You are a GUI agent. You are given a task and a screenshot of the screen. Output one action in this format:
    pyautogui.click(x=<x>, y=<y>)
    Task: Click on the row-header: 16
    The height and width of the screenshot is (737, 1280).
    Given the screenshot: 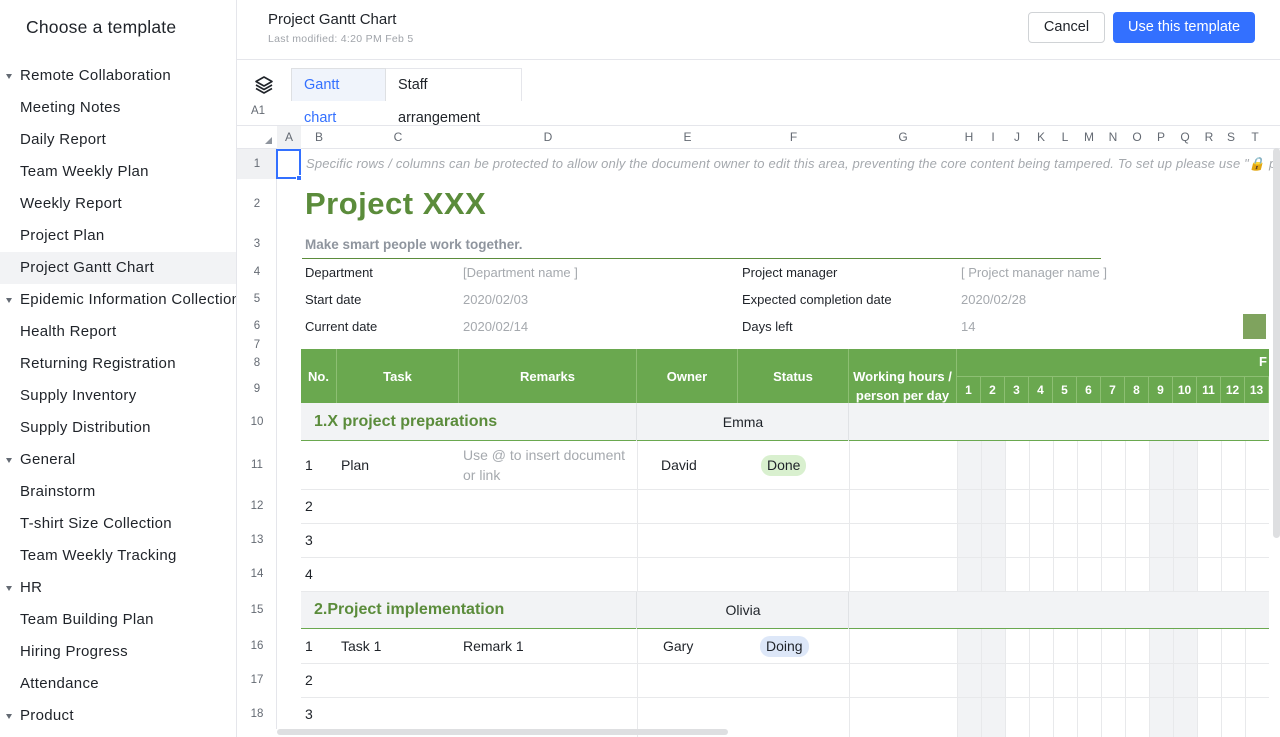 What is the action you would take?
    pyautogui.click(x=257, y=646)
    